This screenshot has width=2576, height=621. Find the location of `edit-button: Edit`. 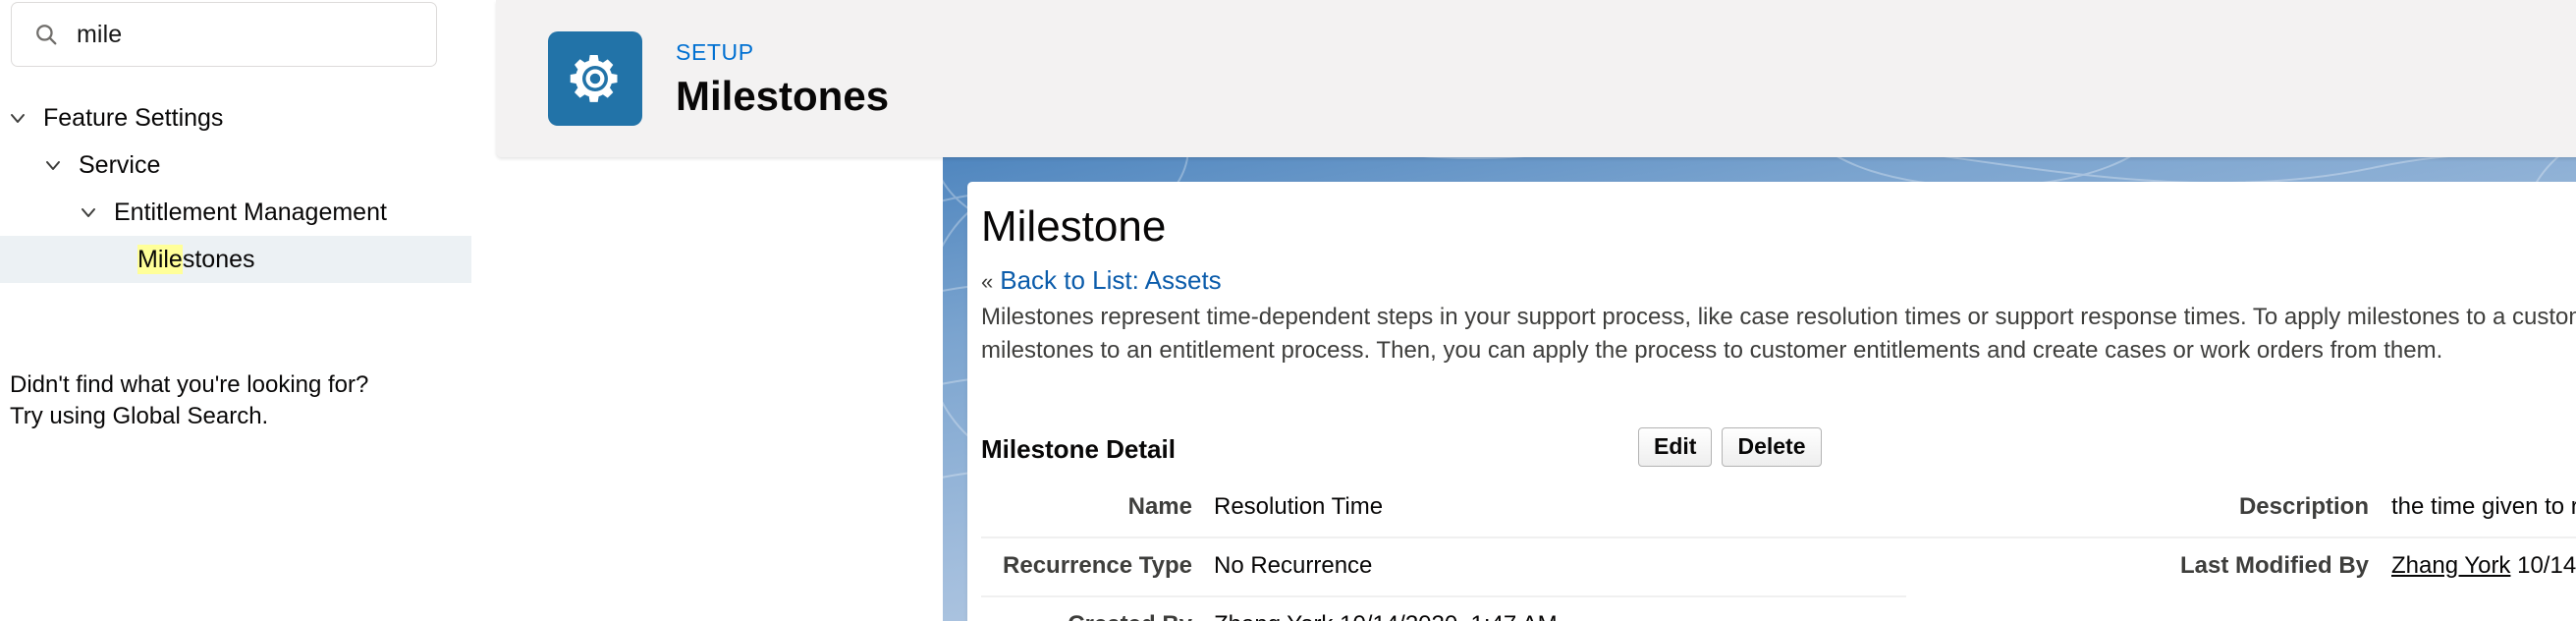

edit-button: Edit is located at coordinates (1675, 448).